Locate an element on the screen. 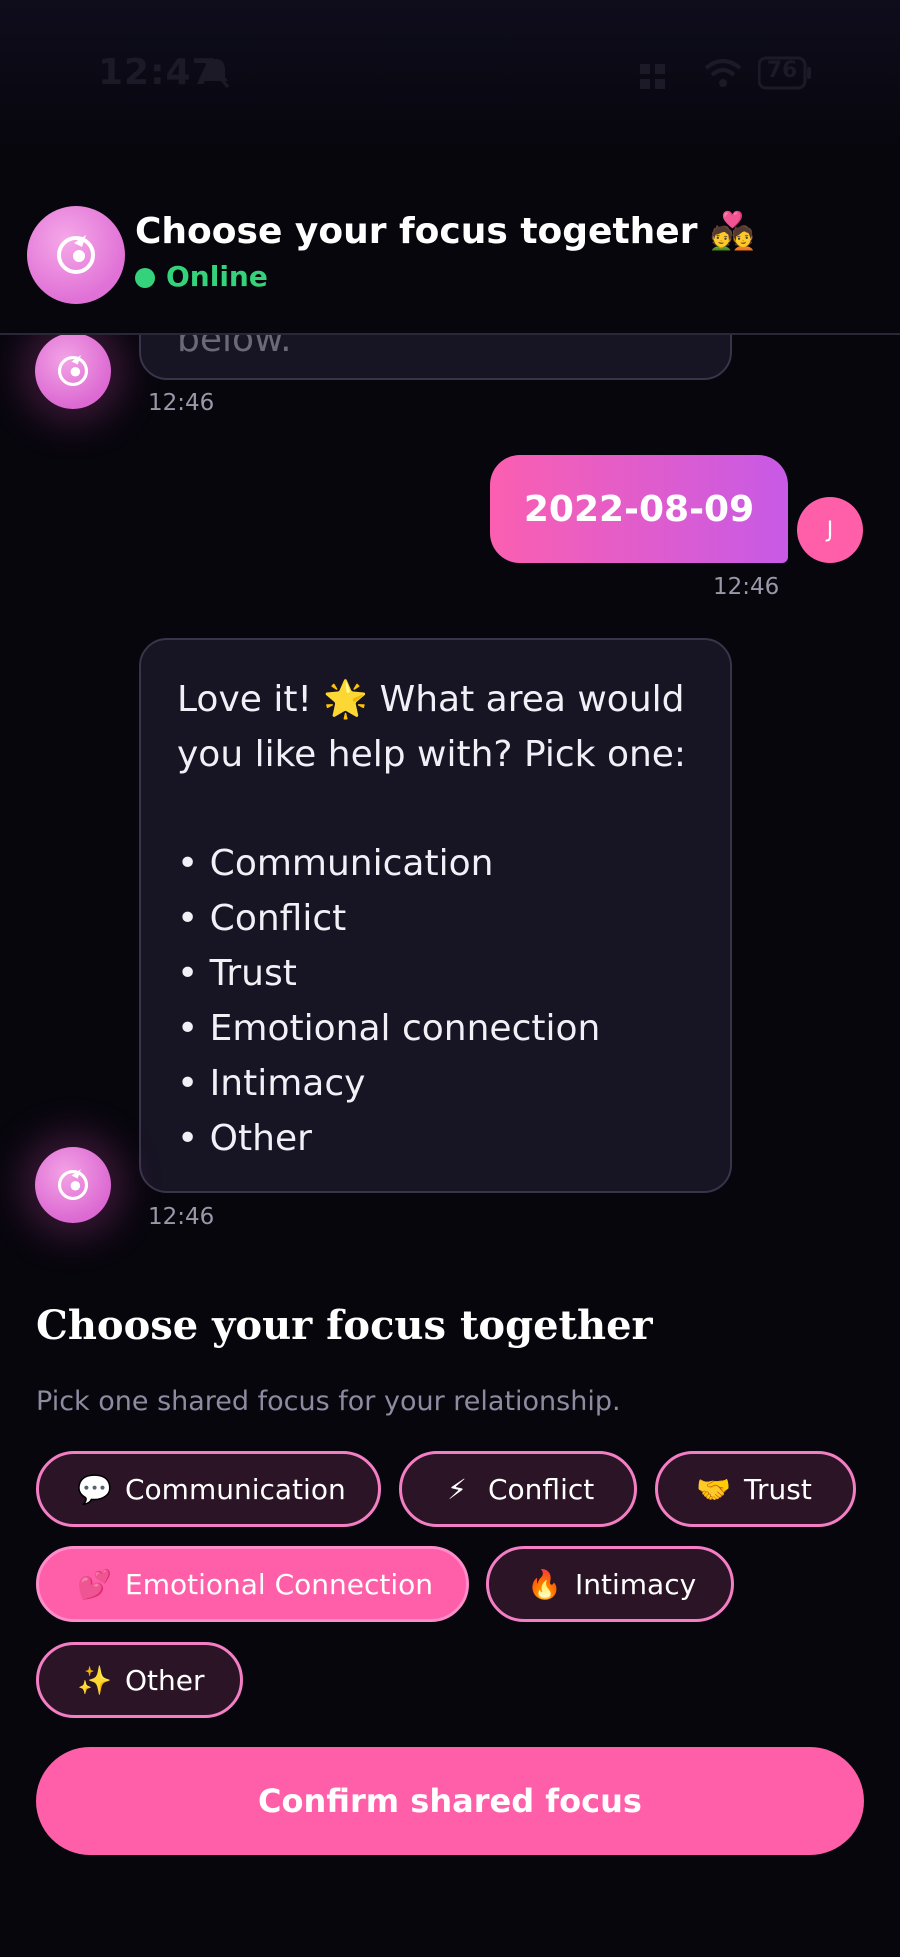  hearts-icon: 💕 is located at coordinates (94, 1584).